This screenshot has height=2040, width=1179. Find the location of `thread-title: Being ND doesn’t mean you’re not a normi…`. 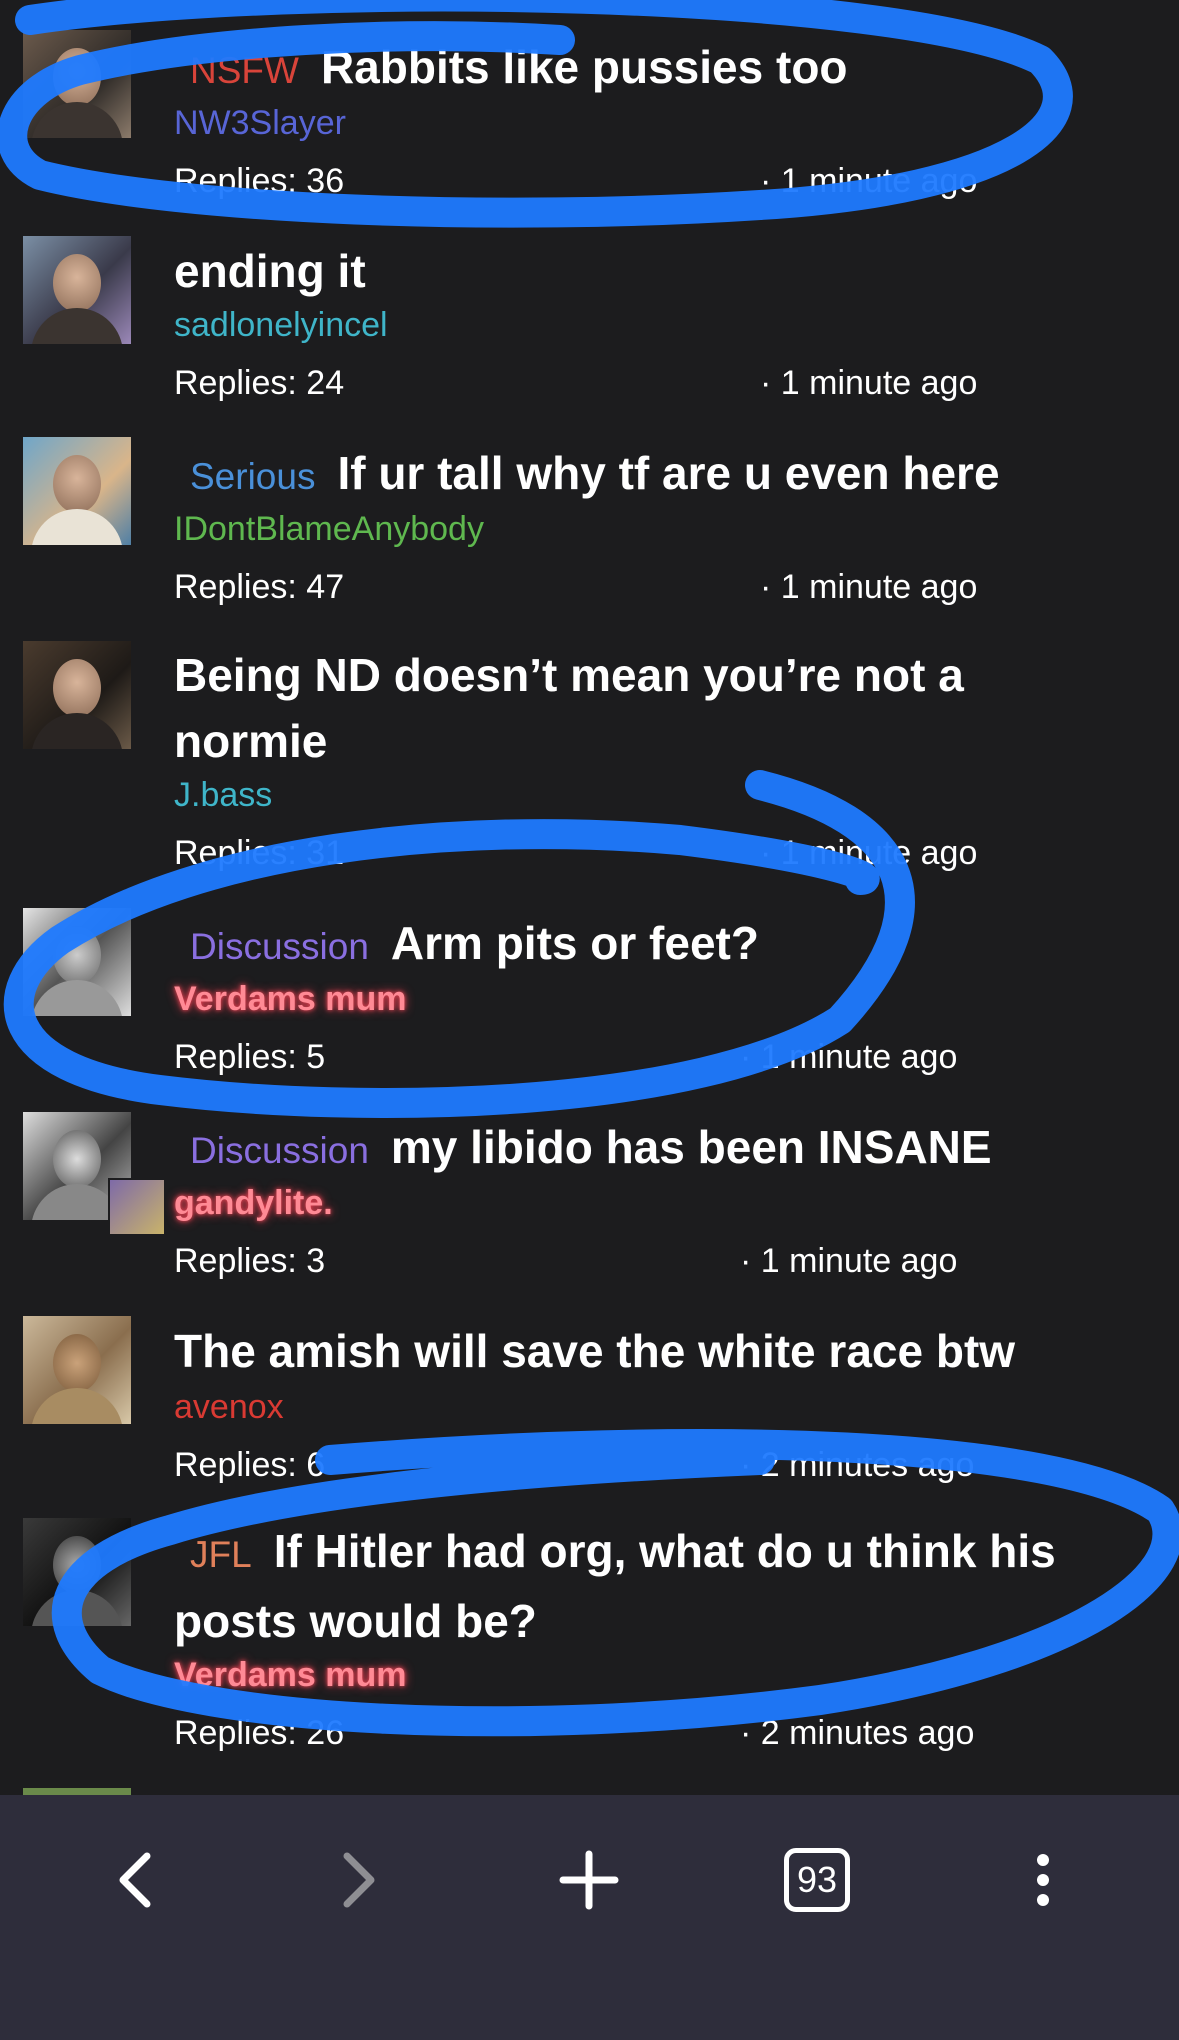

thread-title: Being ND doesn’t mean you’re not a normi… is located at coordinates (569, 708).